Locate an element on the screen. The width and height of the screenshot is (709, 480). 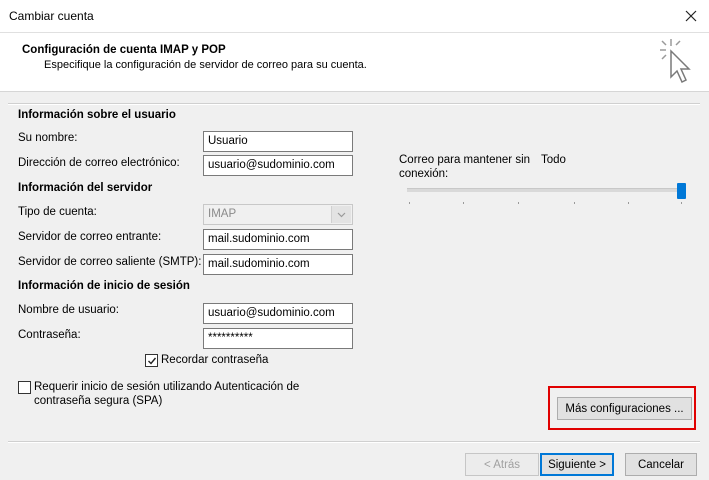
login-info-heading: Información de inicio de sesión is located at coordinates (104, 286).